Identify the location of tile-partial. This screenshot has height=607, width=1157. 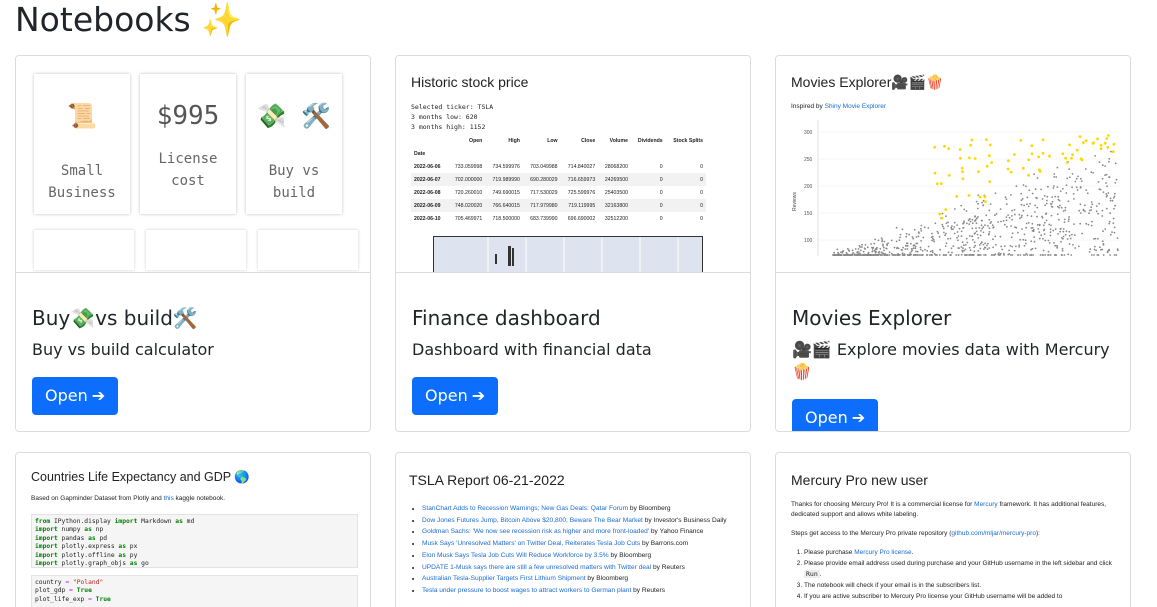
(84, 250).